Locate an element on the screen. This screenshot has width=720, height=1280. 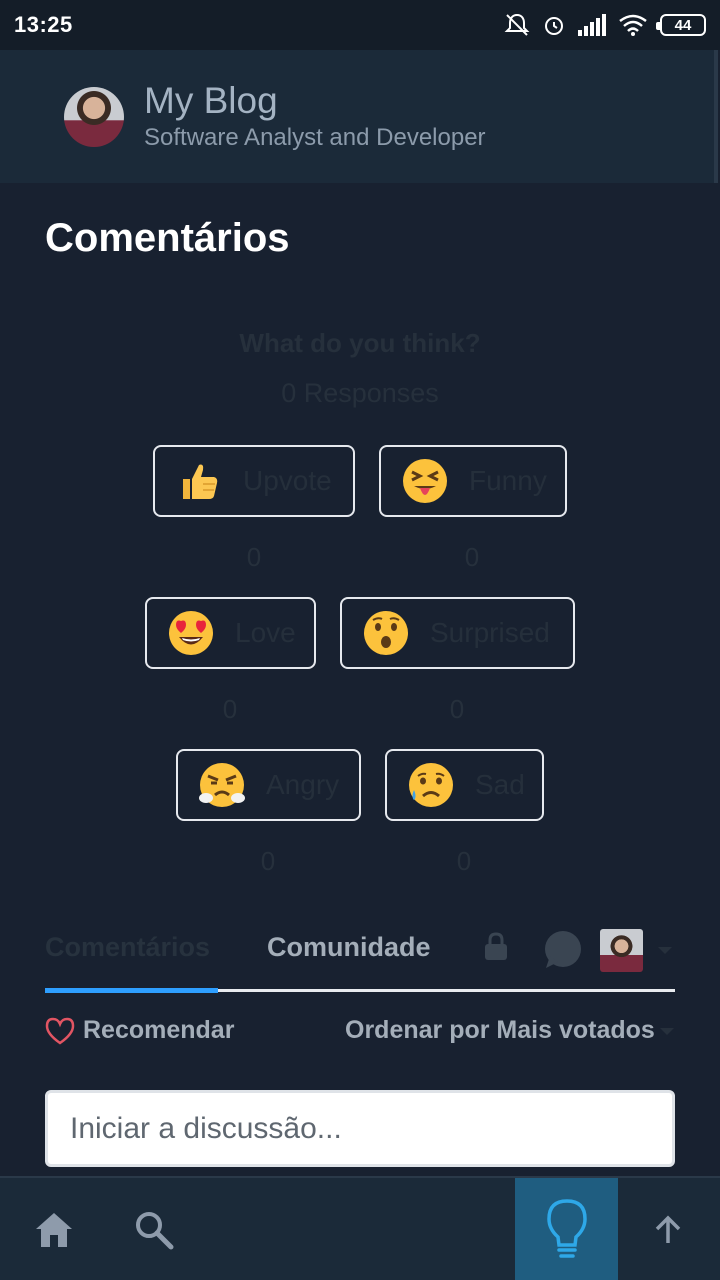
reaction-label: Funny is located at coordinates (508, 480).